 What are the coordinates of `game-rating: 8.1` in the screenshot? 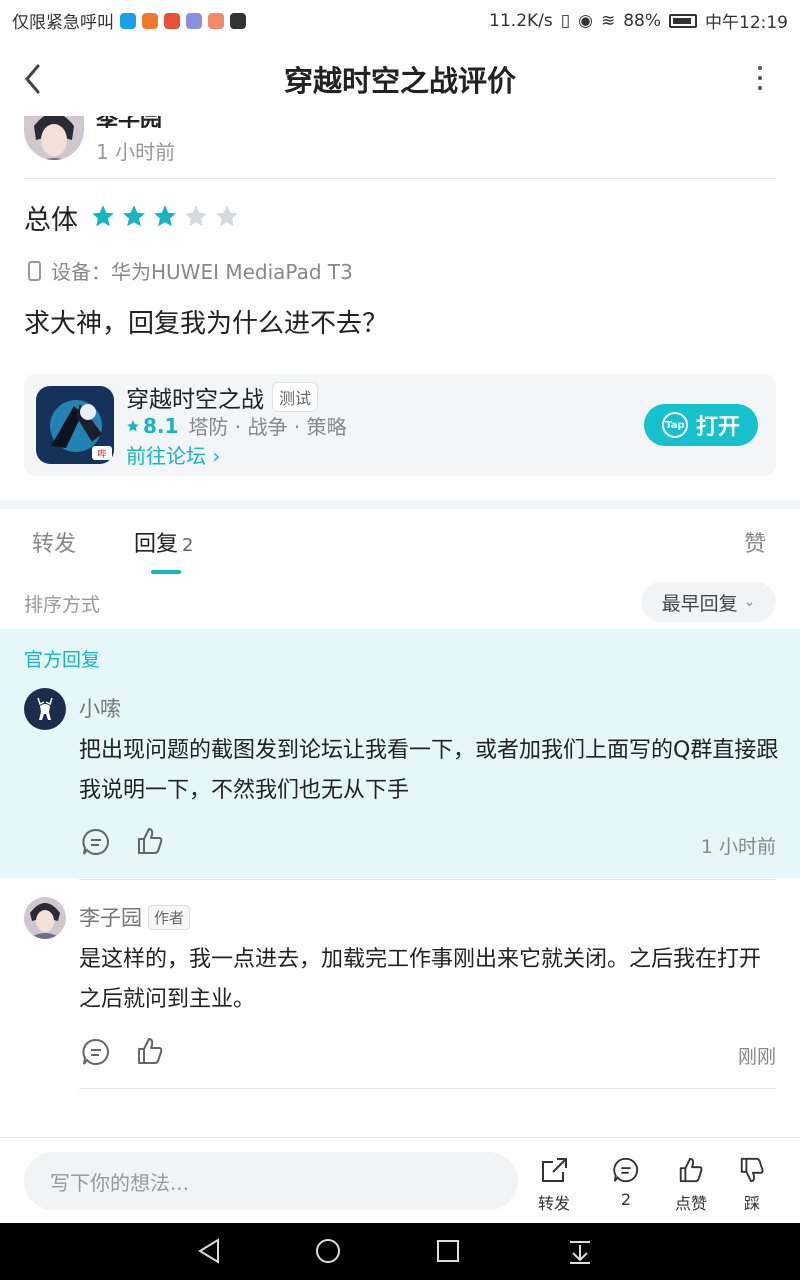 It's located at (152, 426).